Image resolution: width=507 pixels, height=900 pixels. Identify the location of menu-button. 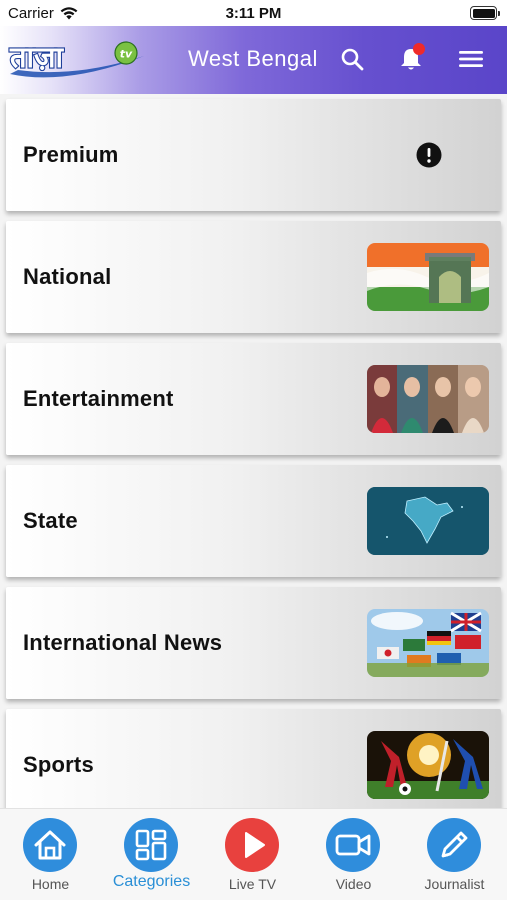
(471, 59).